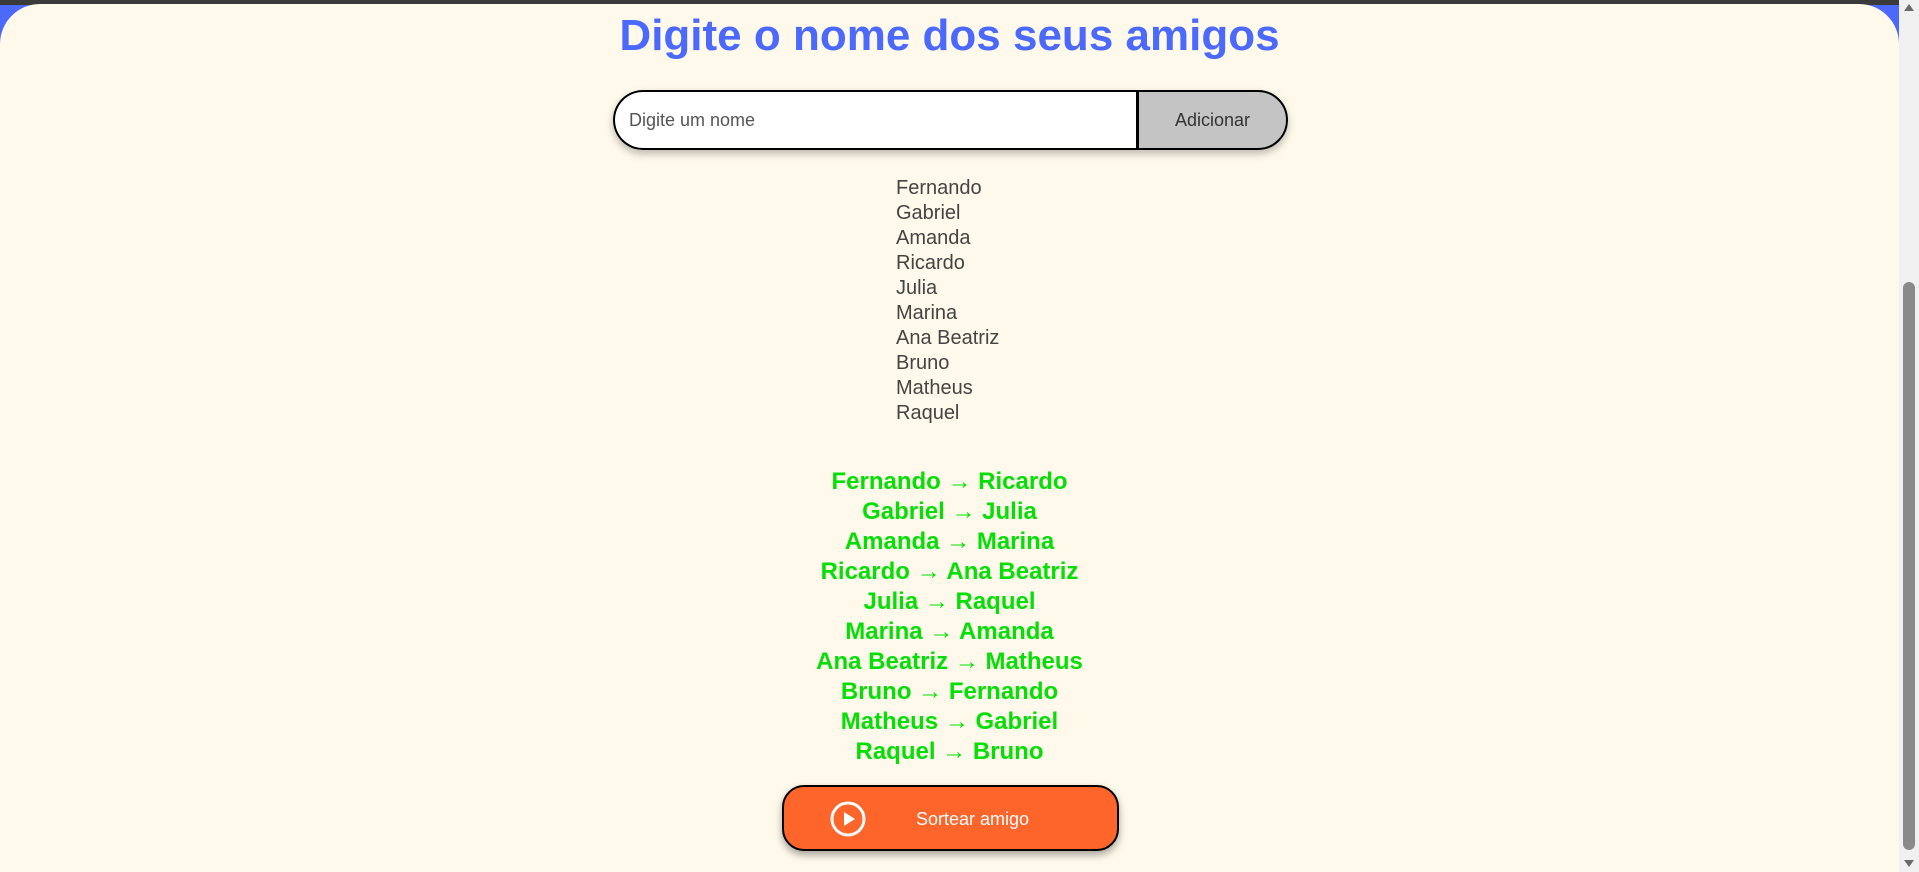 The height and width of the screenshot is (872, 1919). What do you see at coordinates (948, 338) in the screenshot?
I see `friend-list-item: Ana Beatriz` at bounding box center [948, 338].